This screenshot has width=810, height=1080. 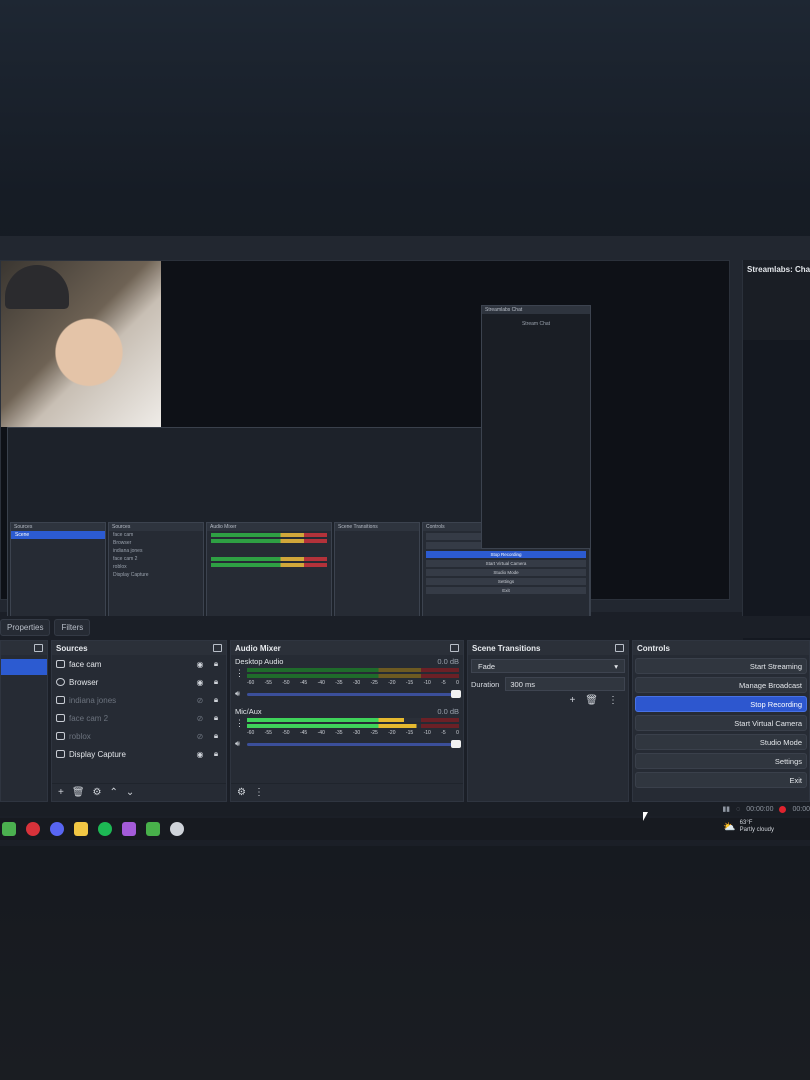 What do you see at coordinates (548, 648) in the screenshot?
I see `transitions-header: Scene Transitions` at bounding box center [548, 648].